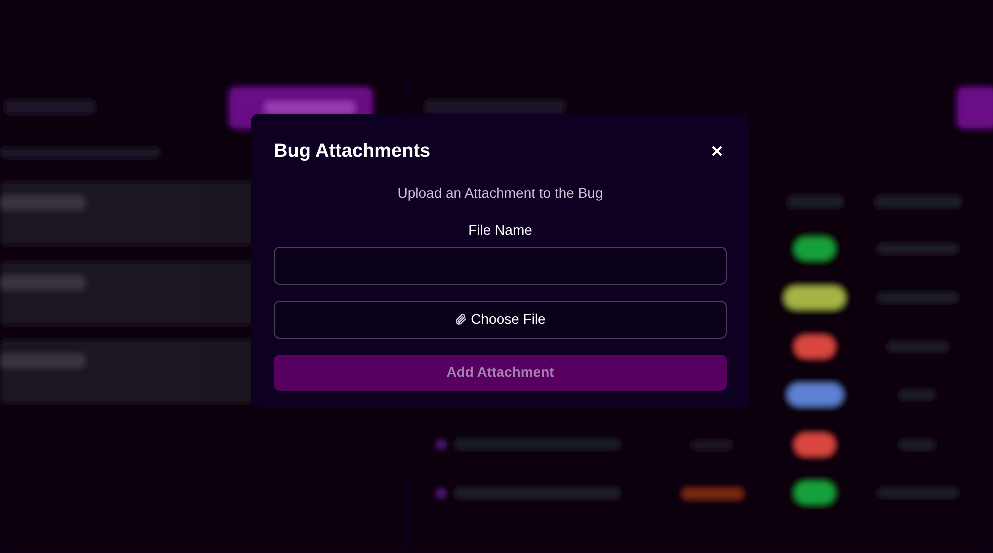 The image size is (993, 553). What do you see at coordinates (717, 152) in the screenshot?
I see `close-button: ×` at bounding box center [717, 152].